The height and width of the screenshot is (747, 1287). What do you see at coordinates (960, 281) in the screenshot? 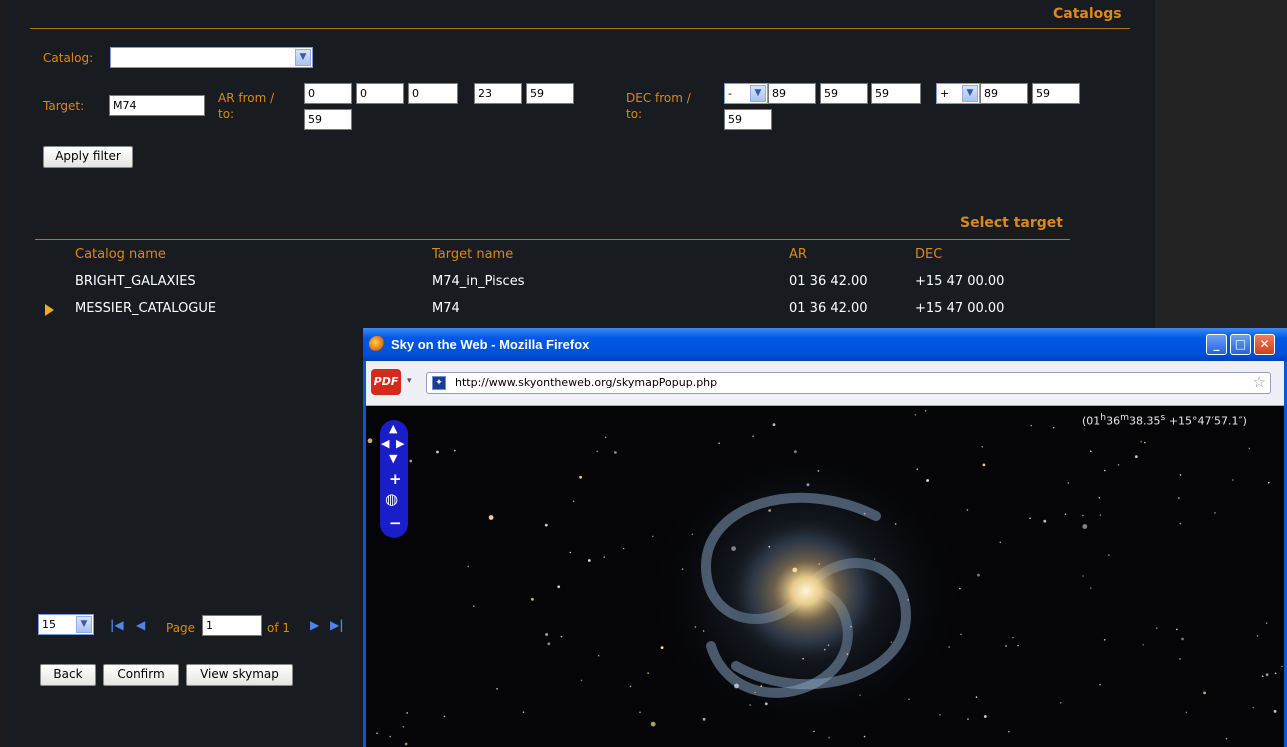
I see `cell-dec: +15 47 00.00` at bounding box center [960, 281].